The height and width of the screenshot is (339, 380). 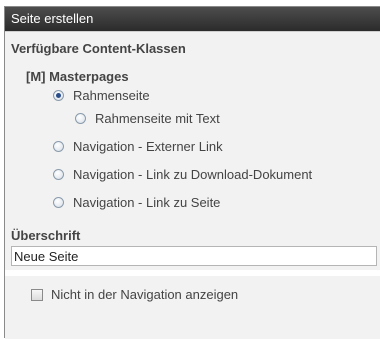 What do you see at coordinates (80, 118) in the screenshot?
I see `radio-rahmenseite-mit-text` at bounding box center [80, 118].